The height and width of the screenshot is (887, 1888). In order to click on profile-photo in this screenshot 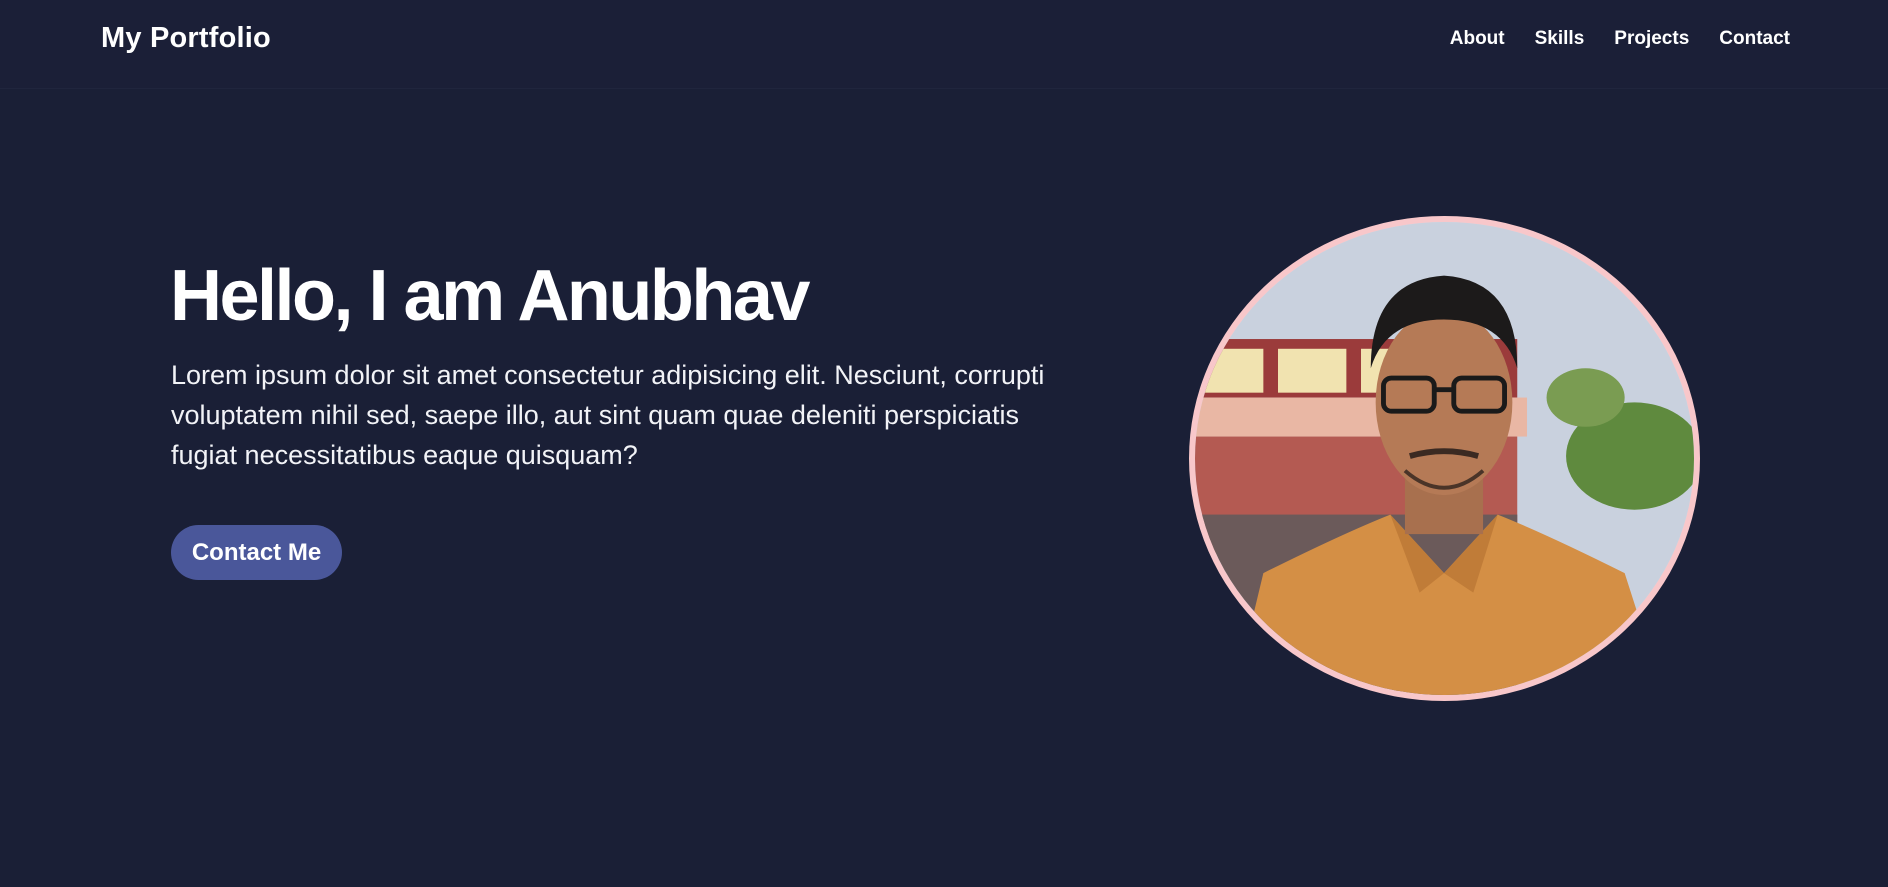, I will do `click(1444, 458)`.